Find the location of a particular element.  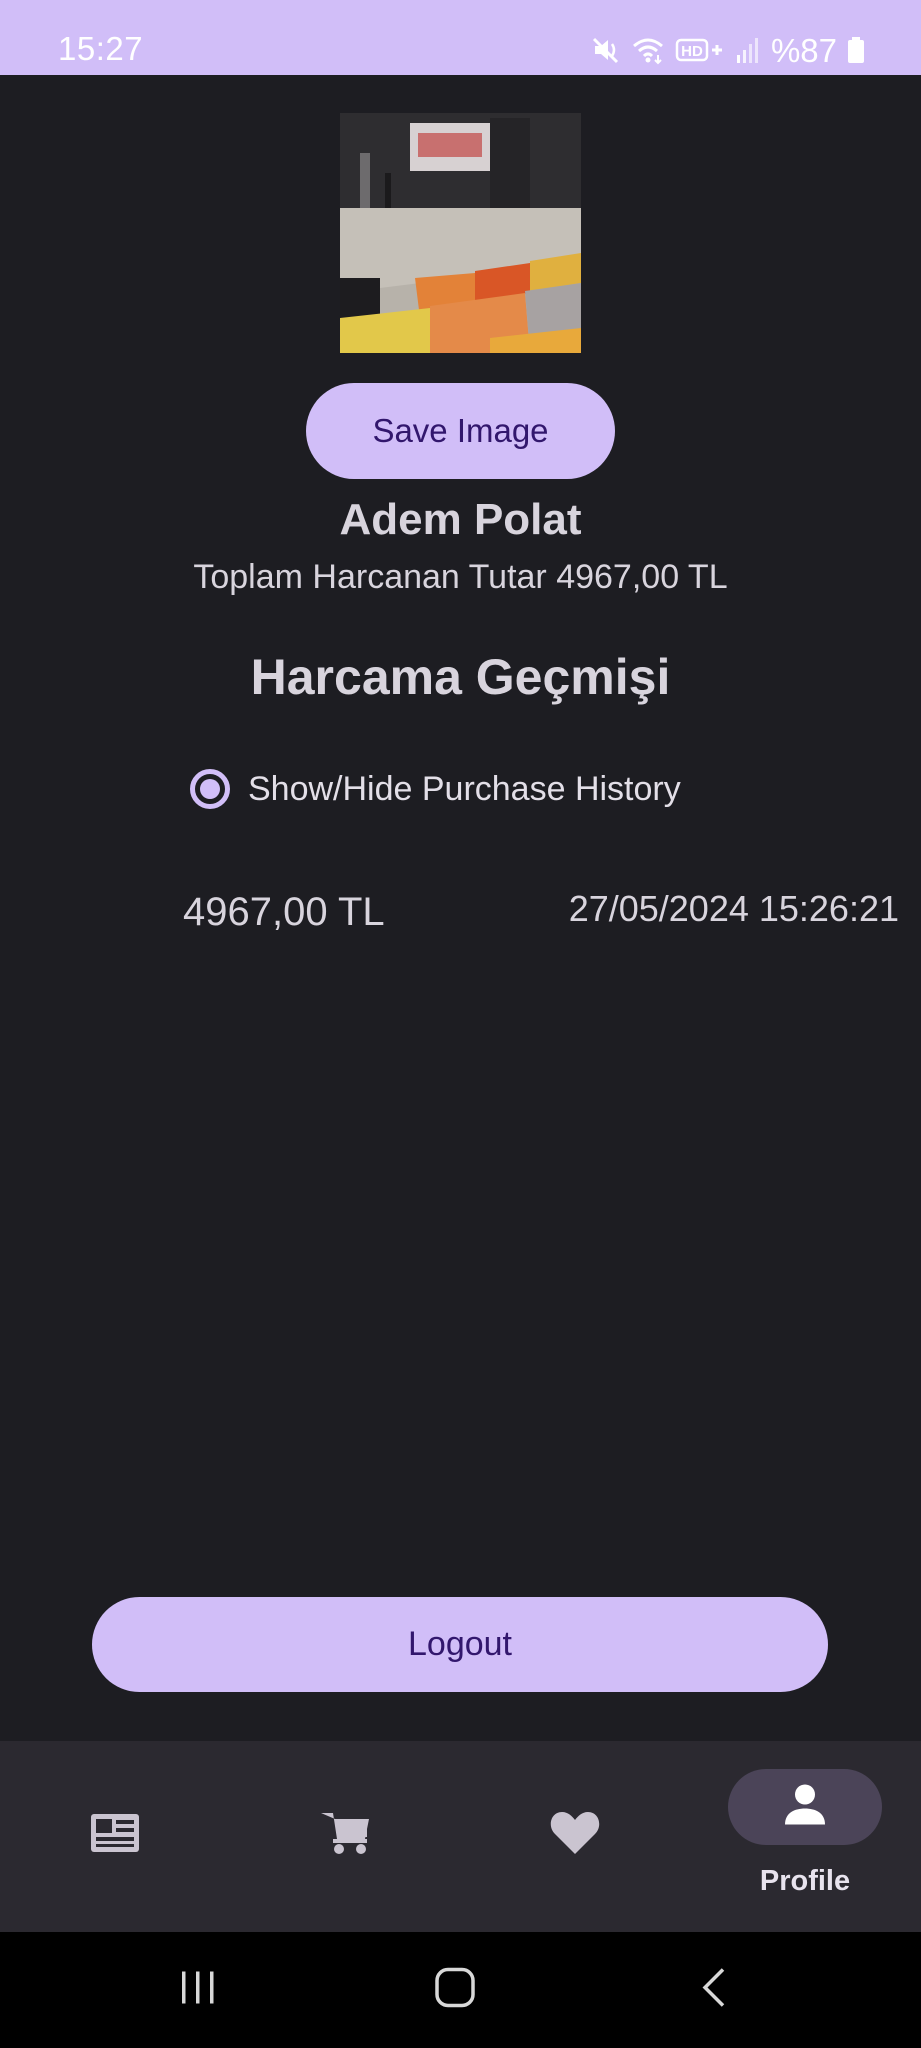

radio-selected-dot is located at coordinates (210, 789).